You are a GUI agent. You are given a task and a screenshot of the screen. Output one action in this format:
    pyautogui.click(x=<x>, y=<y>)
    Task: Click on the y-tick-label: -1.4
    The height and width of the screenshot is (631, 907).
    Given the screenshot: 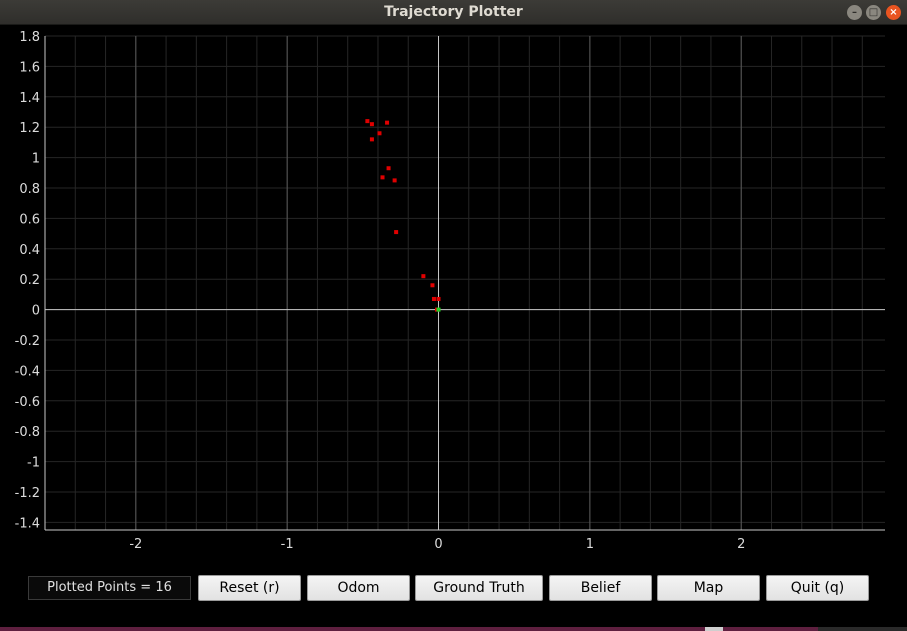 What is the action you would take?
    pyautogui.click(x=27, y=523)
    